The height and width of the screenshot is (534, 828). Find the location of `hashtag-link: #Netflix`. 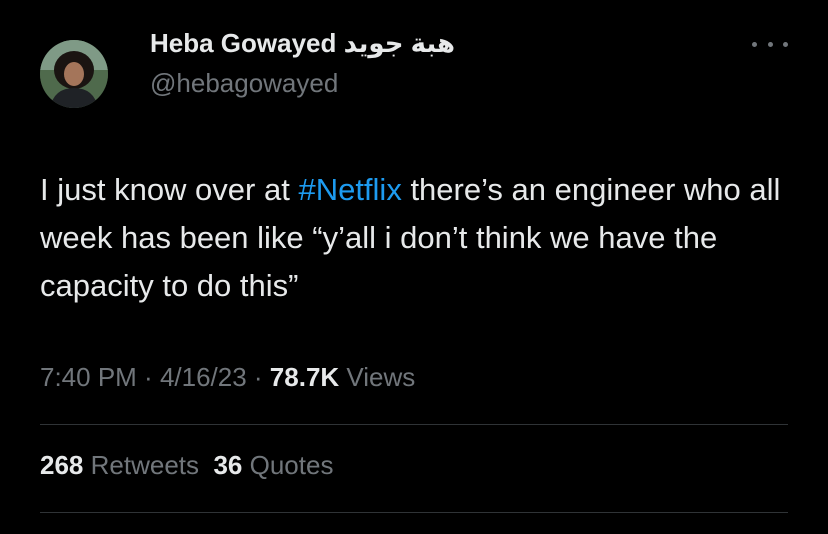

hashtag-link: #Netflix is located at coordinates (349, 189).